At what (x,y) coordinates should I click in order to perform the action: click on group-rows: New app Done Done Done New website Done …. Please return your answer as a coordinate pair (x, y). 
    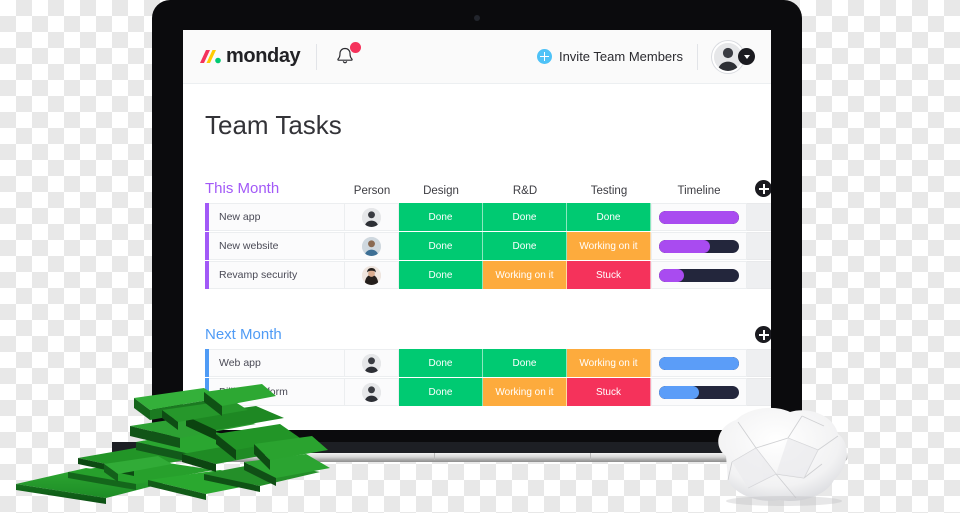
    Looking at the image, I should click on (488, 246).